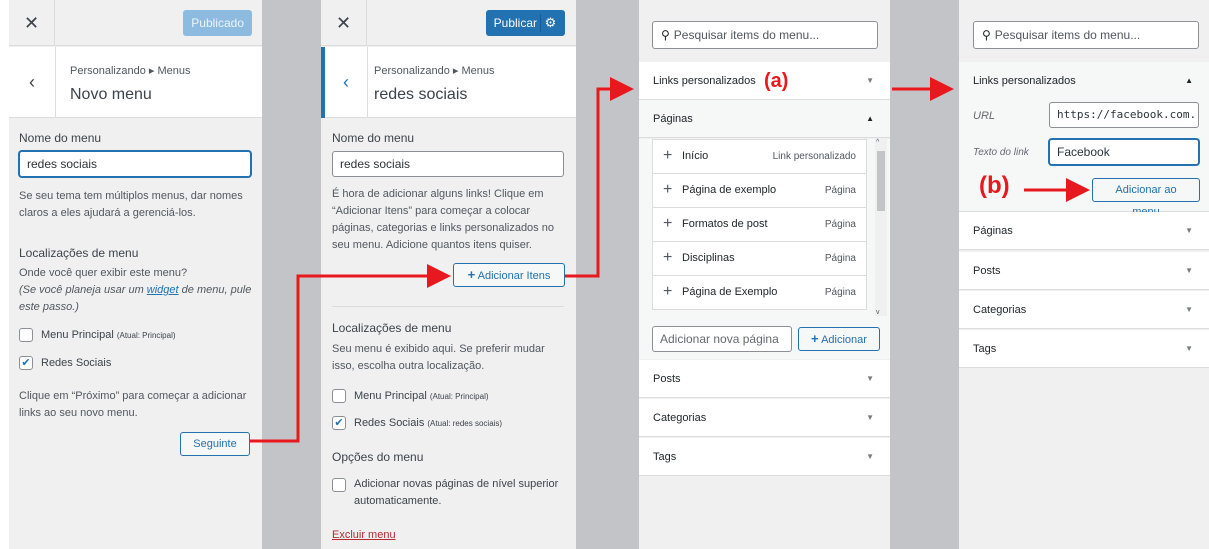 The width and height of the screenshot is (1209, 549). Describe the element at coordinates (814, 156) in the screenshot. I see `item-type: Link personalizado` at that location.